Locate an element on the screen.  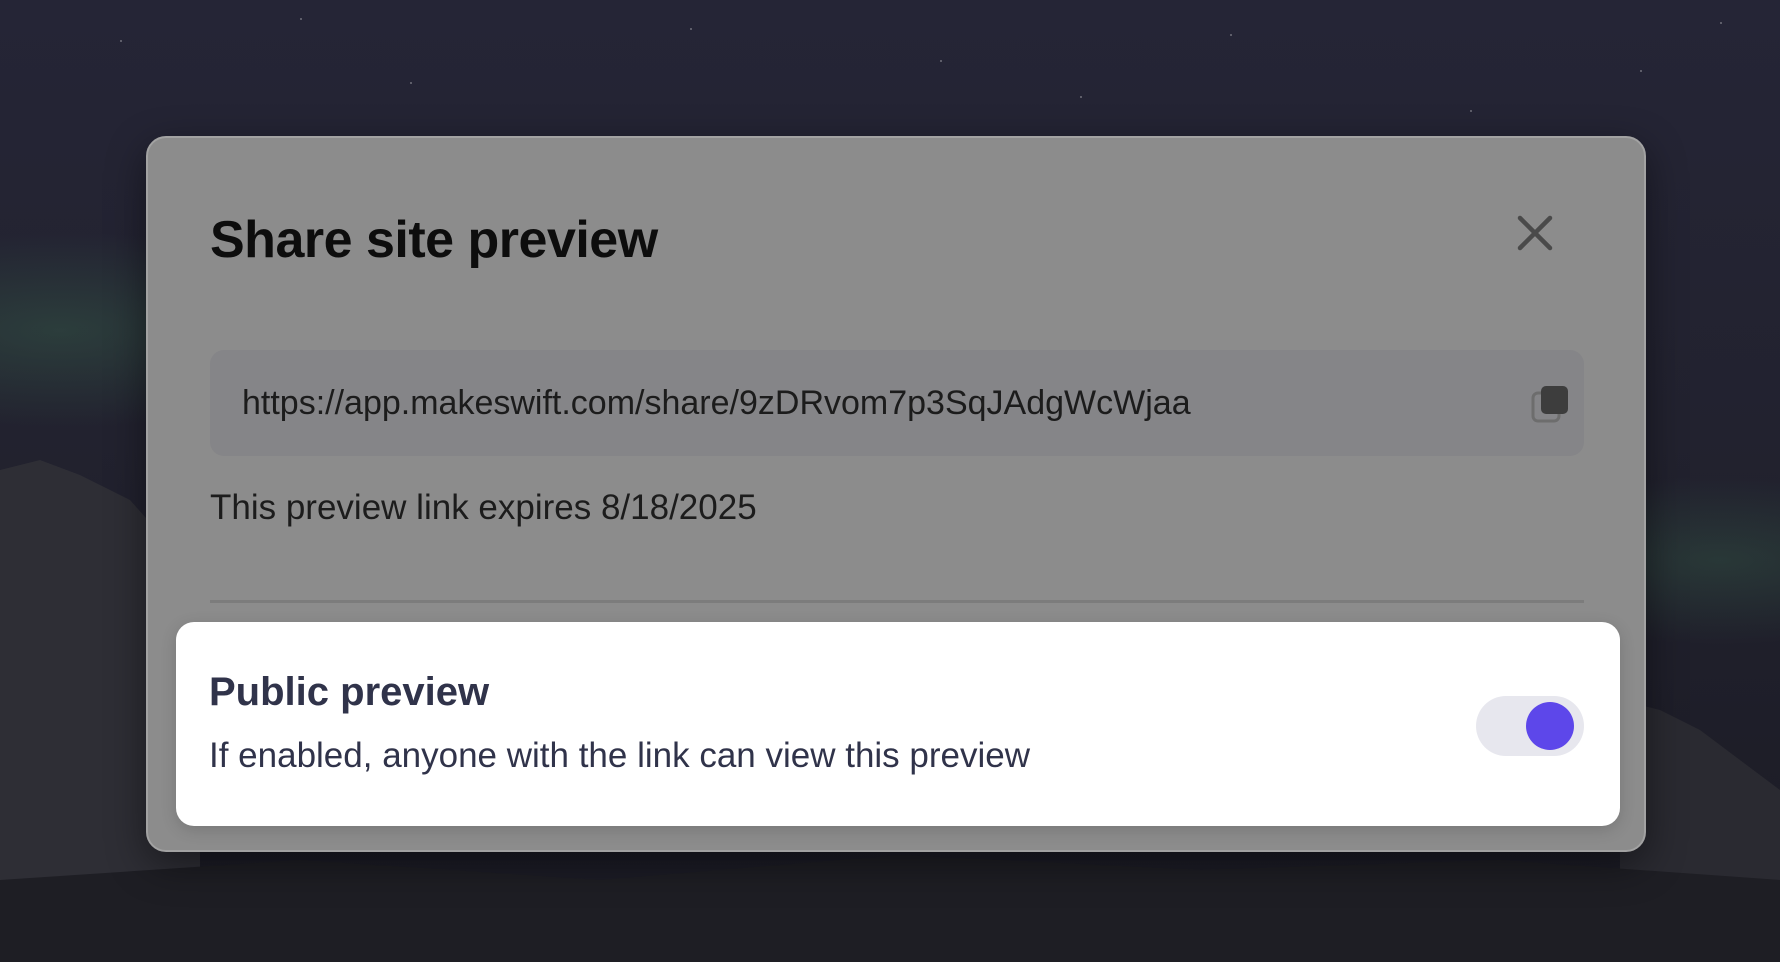
expiry-note: This preview link expires 8/18/2025 is located at coordinates (483, 507).